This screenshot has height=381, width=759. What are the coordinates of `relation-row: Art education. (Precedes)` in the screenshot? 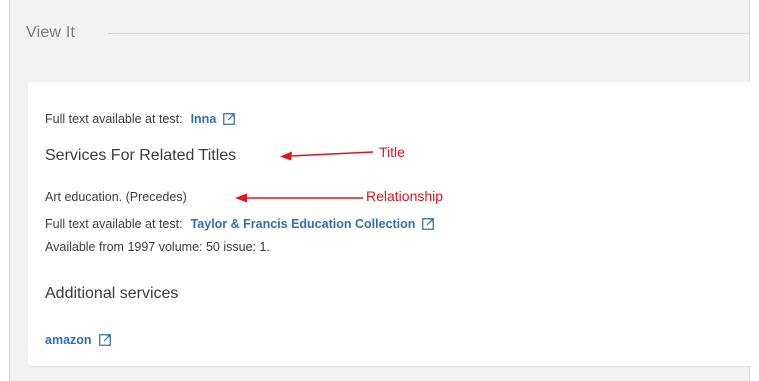 It's located at (116, 197).